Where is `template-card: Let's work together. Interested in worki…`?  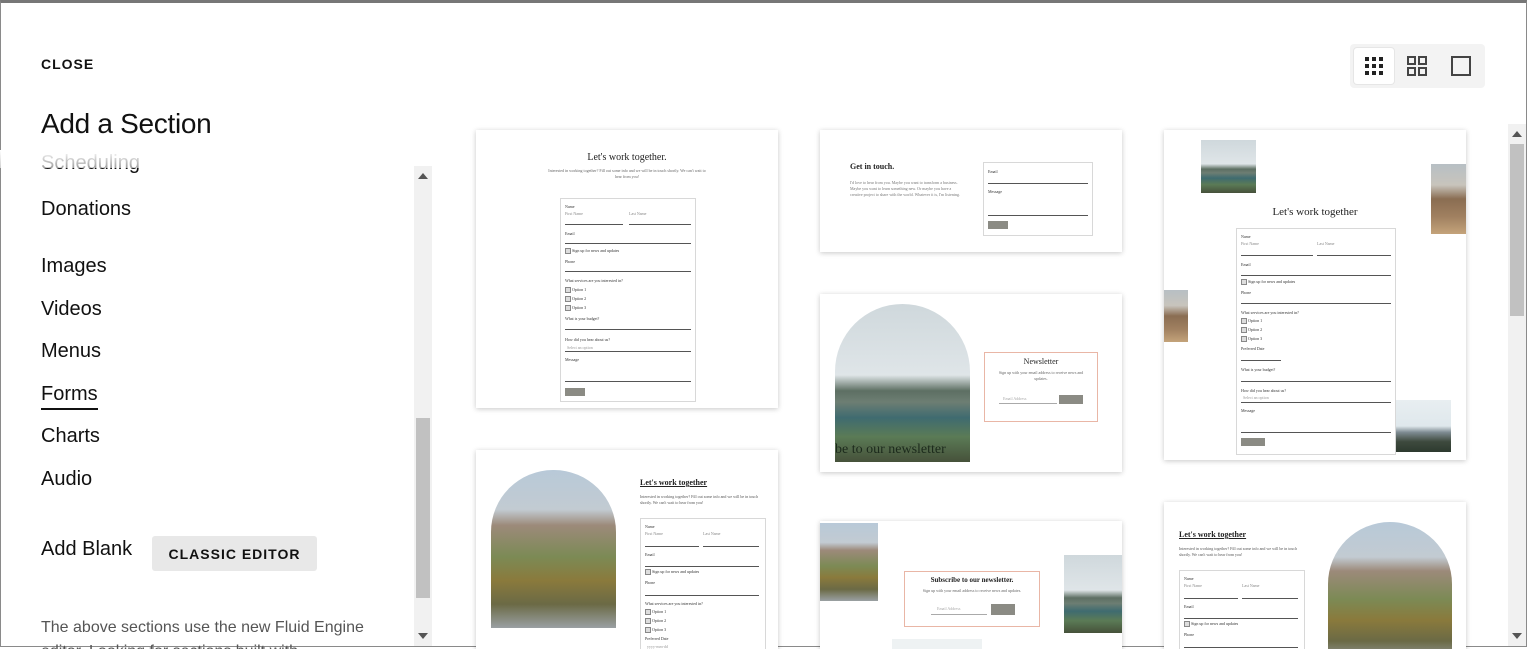 template-card: Let's work together. Interested in worki… is located at coordinates (627, 269).